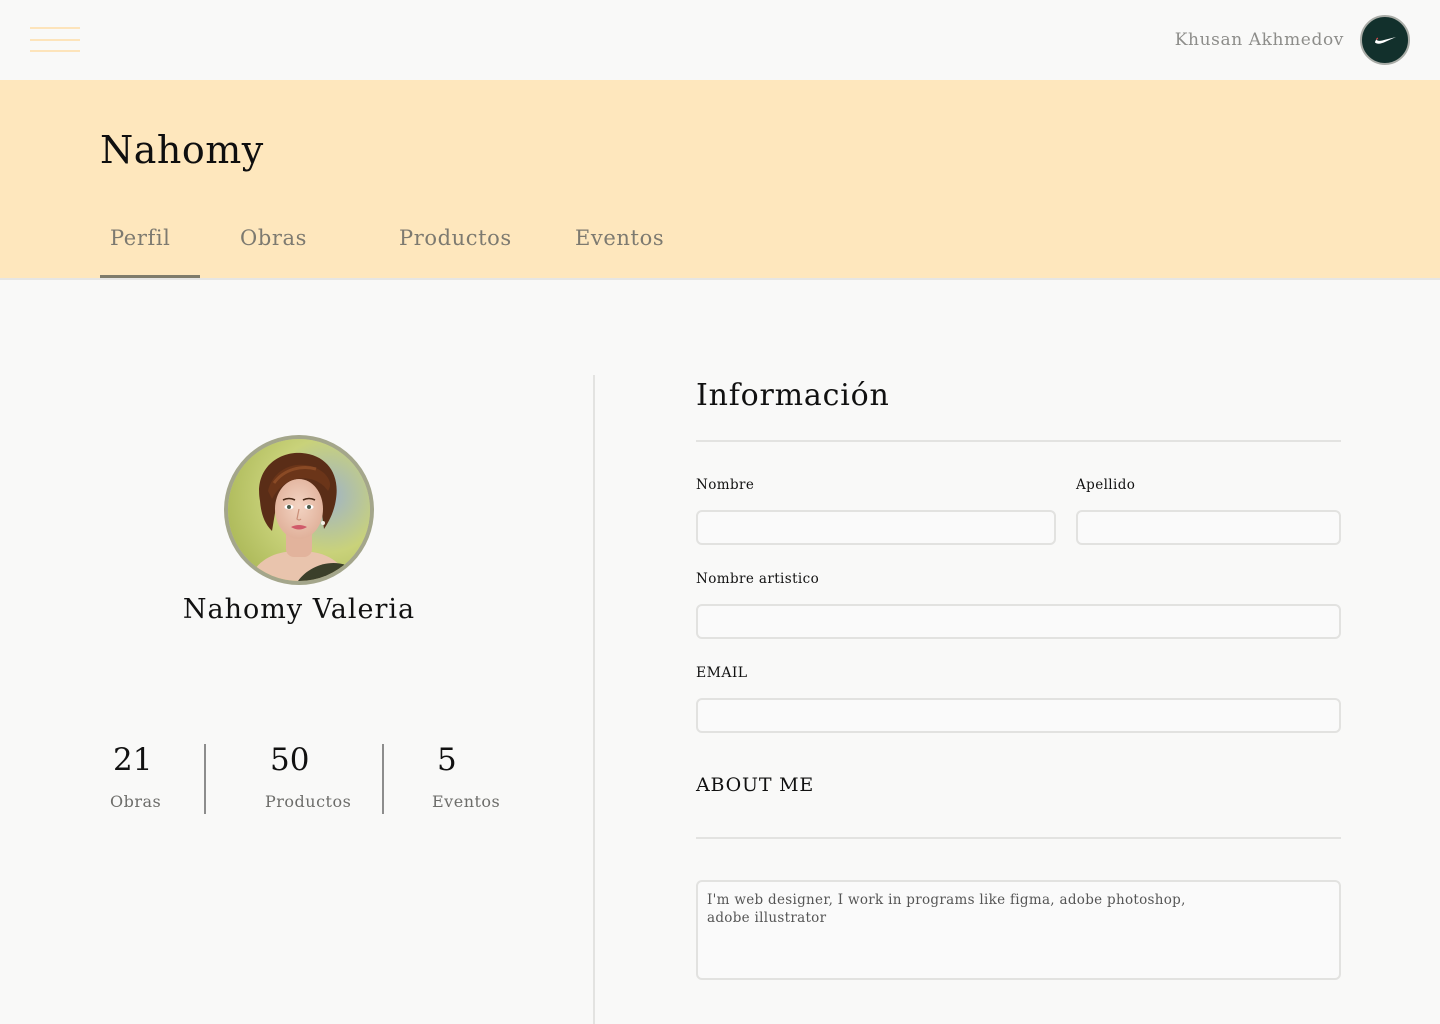 This screenshot has height=1024, width=1440. What do you see at coordinates (720, 279) in the screenshot?
I see `header-divider` at bounding box center [720, 279].